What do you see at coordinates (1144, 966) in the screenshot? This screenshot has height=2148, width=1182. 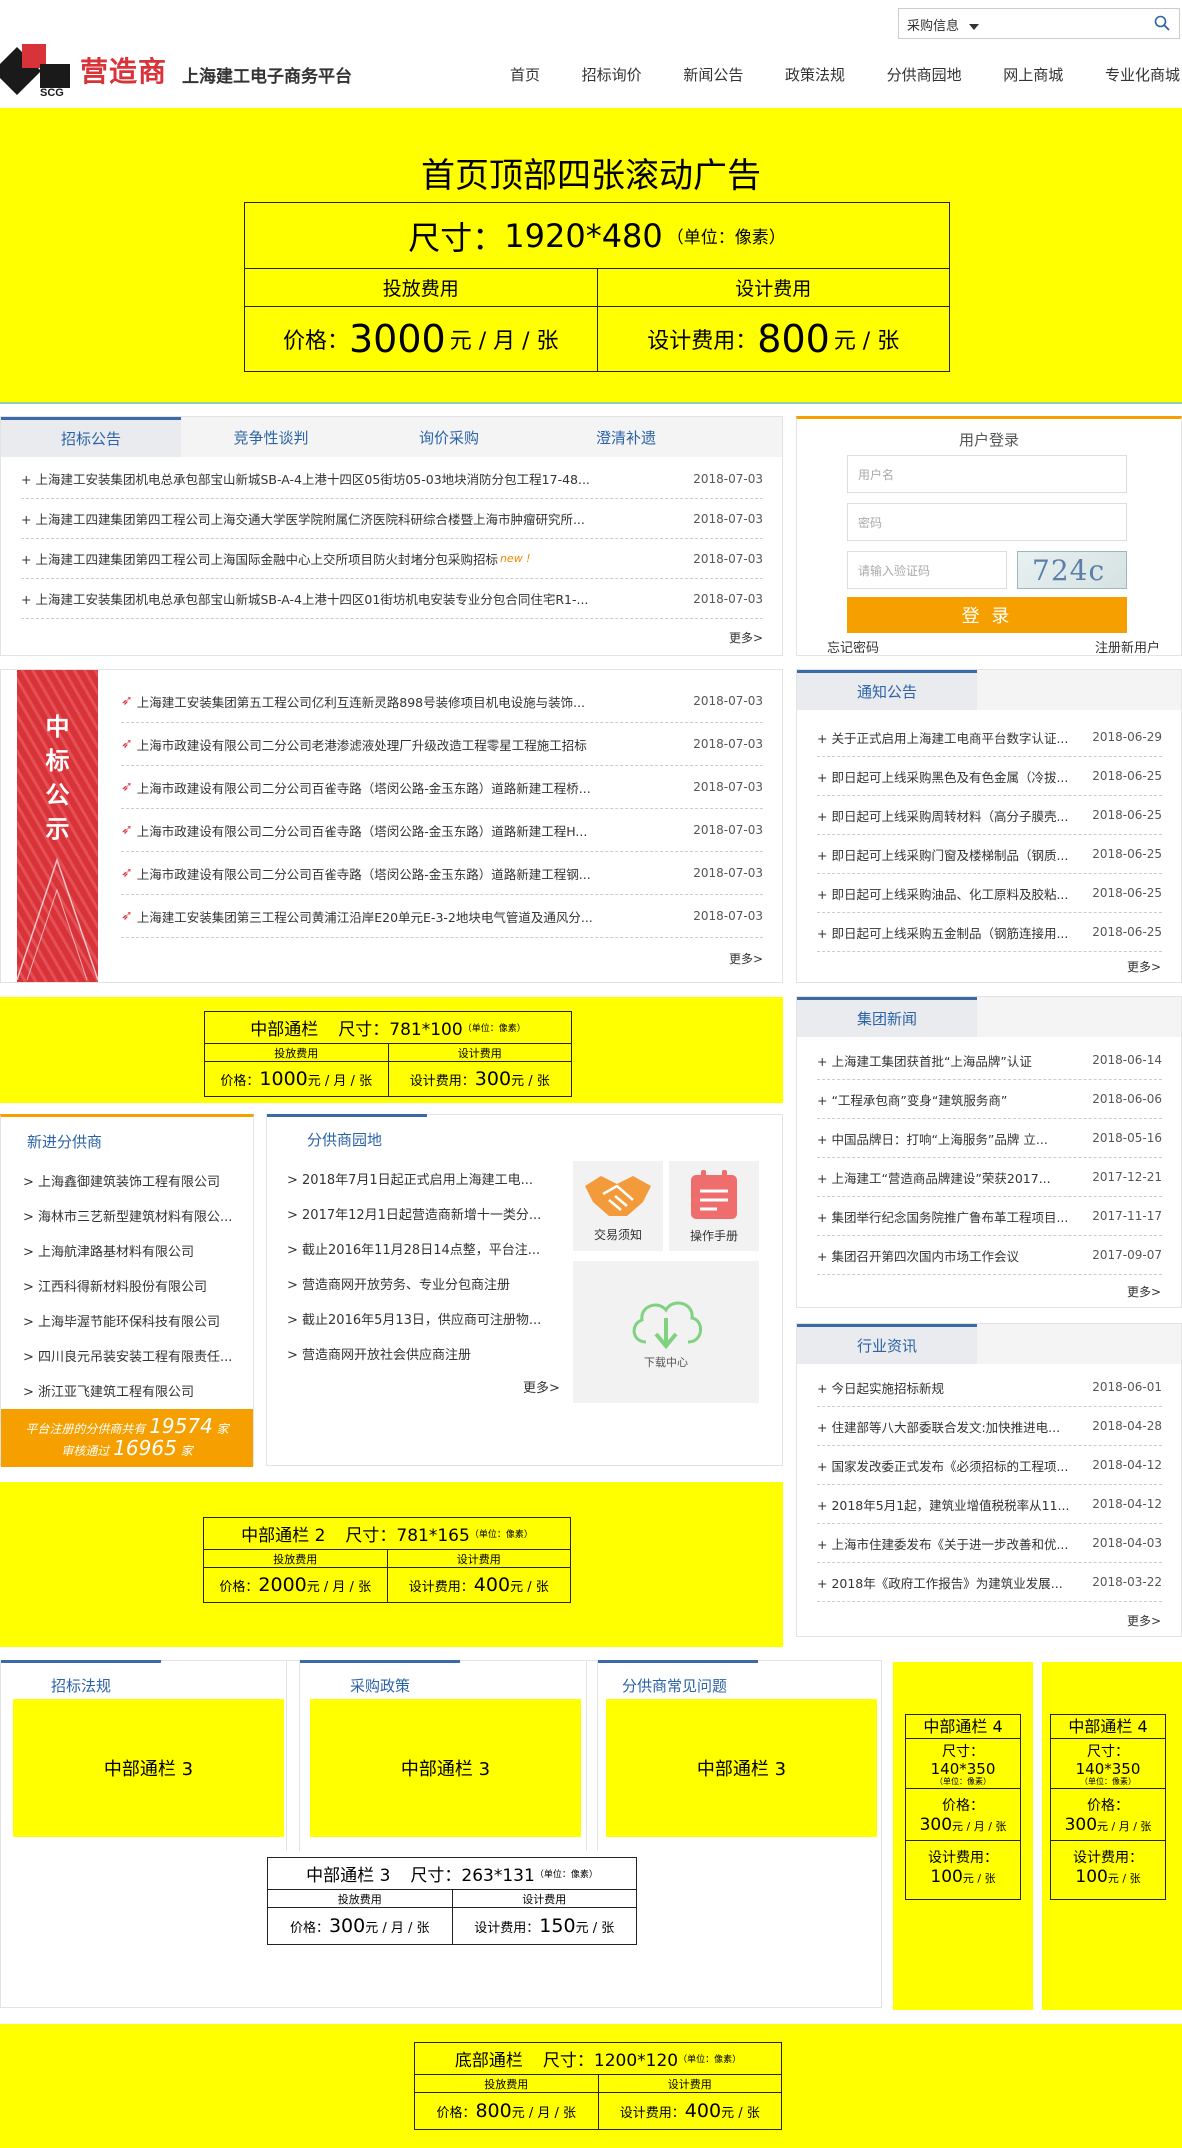 I see `notice-more-link: 更多>` at bounding box center [1144, 966].